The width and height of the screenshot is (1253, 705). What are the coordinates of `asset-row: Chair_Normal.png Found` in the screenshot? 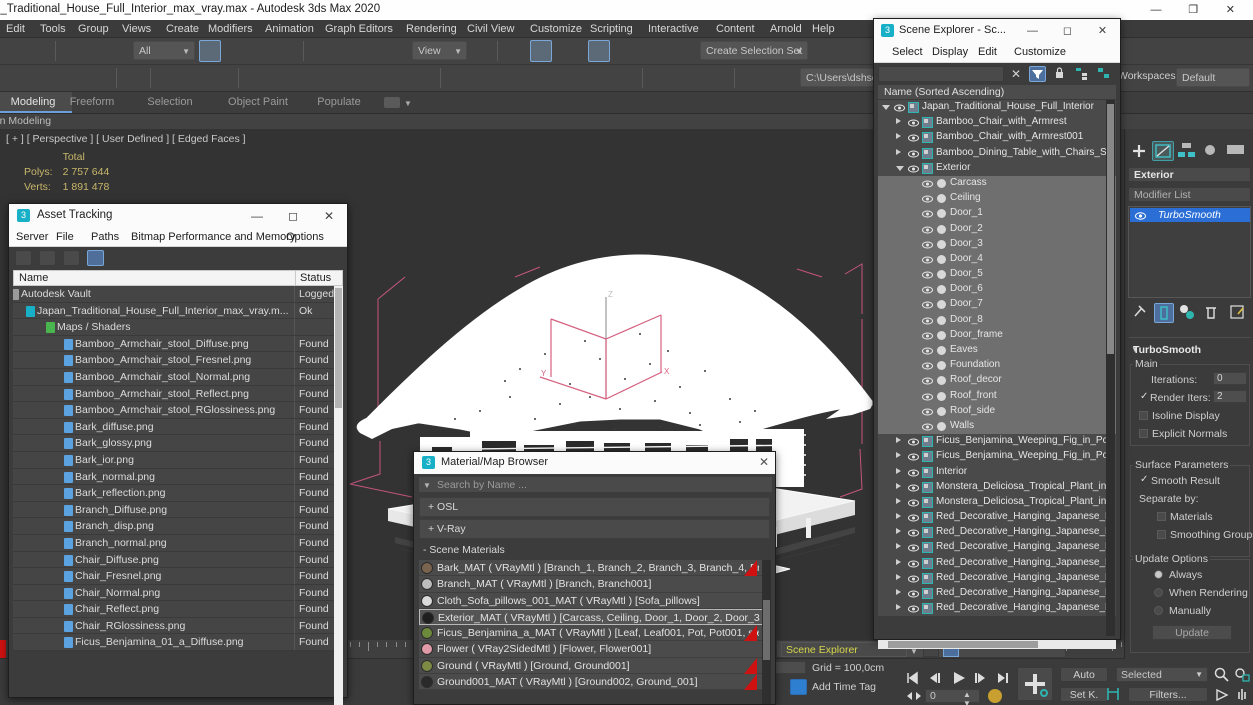 It's located at (178, 593).